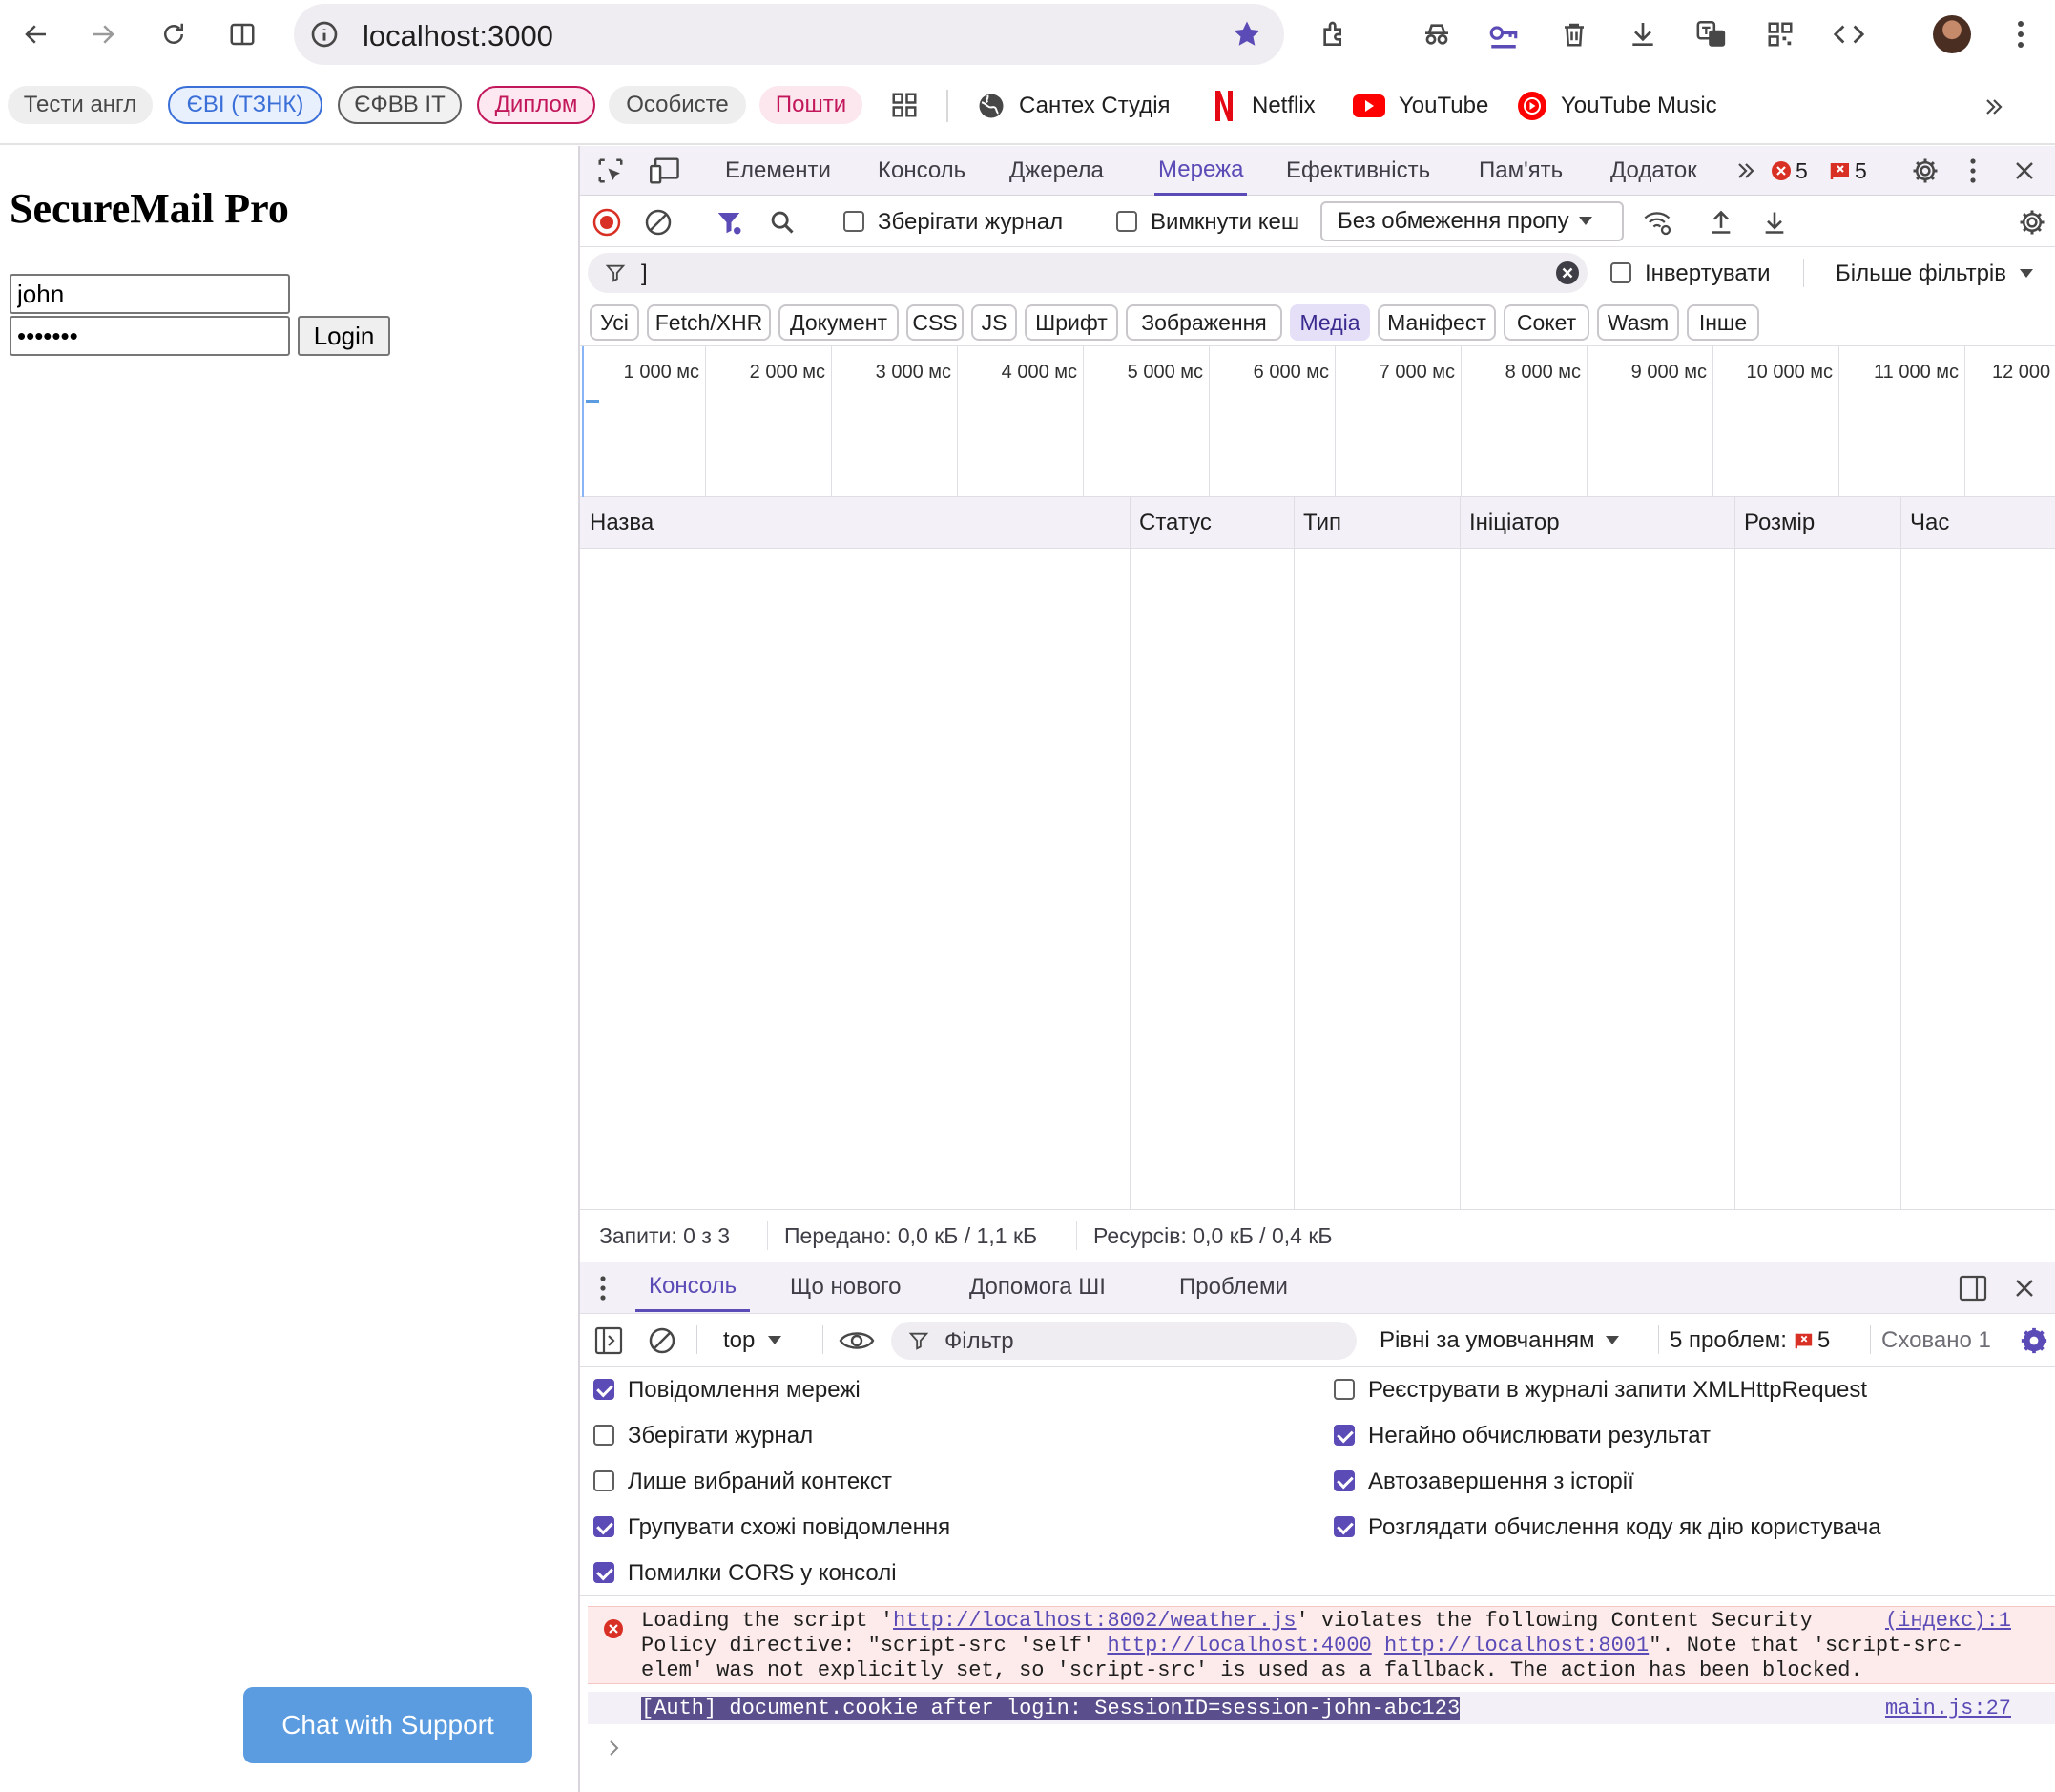  I want to click on profile-avatar, so click(1952, 34).